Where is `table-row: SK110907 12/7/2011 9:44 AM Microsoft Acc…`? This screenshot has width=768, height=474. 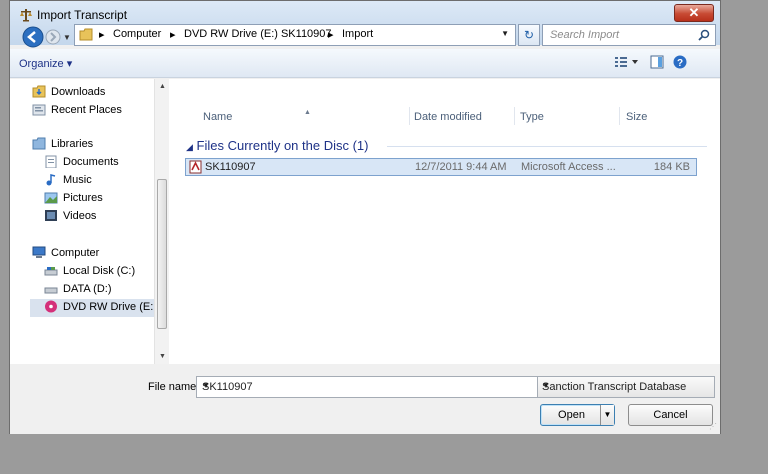
table-row: SK110907 12/7/2011 9:44 AM Microsoft Acc… is located at coordinates (441, 167).